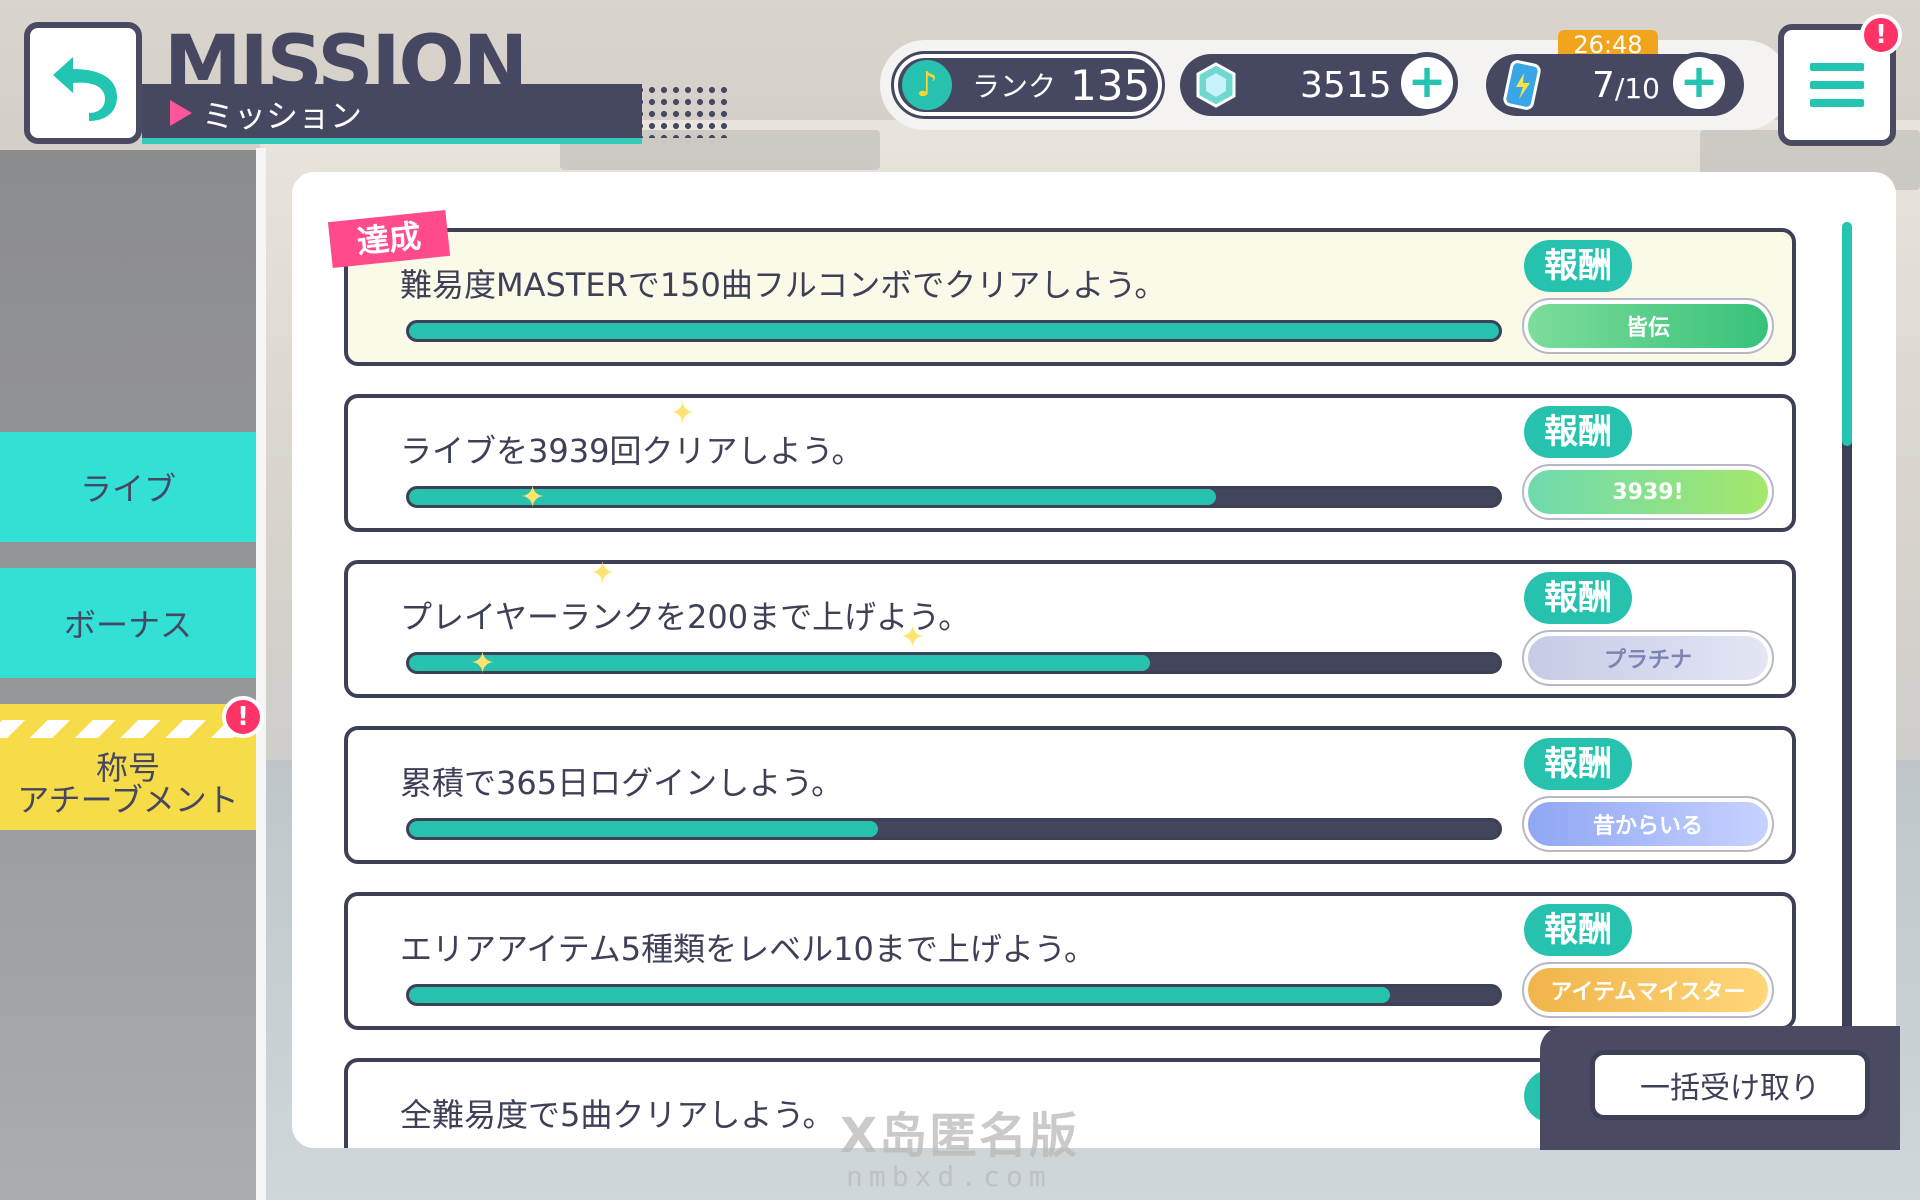 The width and height of the screenshot is (1920, 1200). I want to click on reward-name: プラチナ, so click(1647, 660).